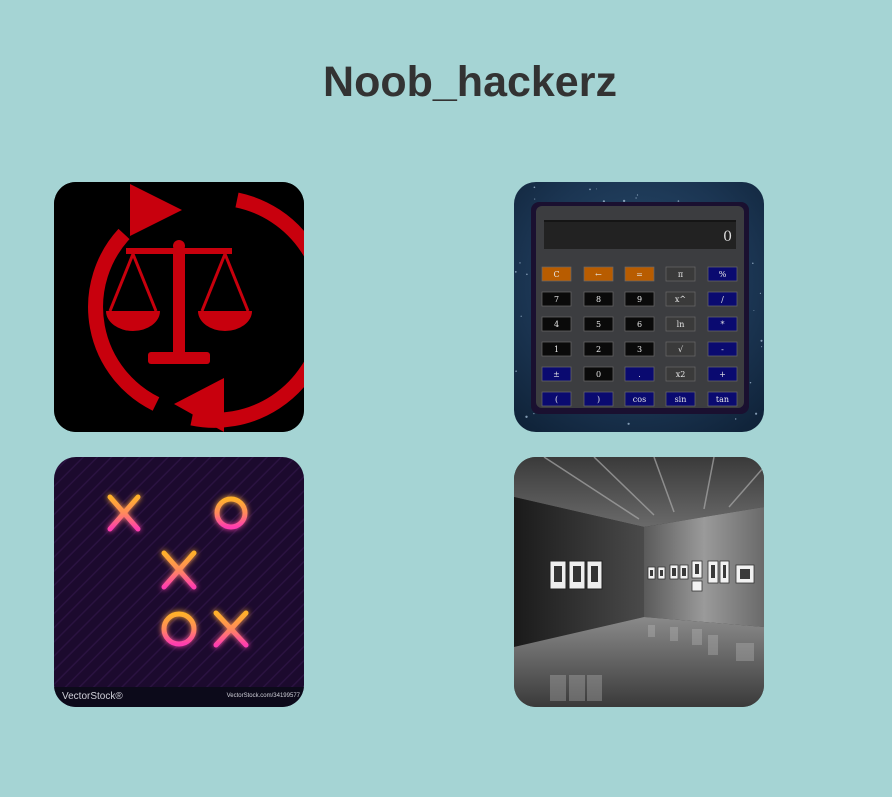 The width and height of the screenshot is (892, 797). I want to click on neon-tic-tac-toe-icon, so click(179, 582).